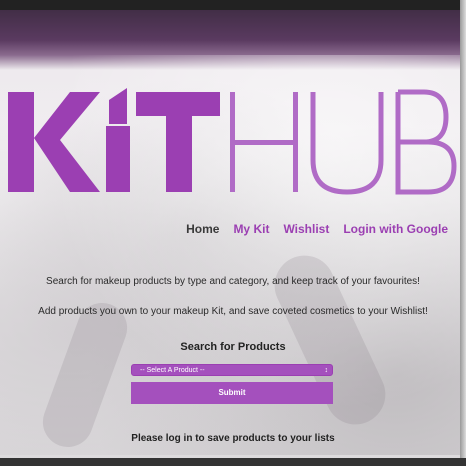  Describe the element at coordinates (306, 229) in the screenshot. I see `nav-wishlist: Wishlist` at that location.